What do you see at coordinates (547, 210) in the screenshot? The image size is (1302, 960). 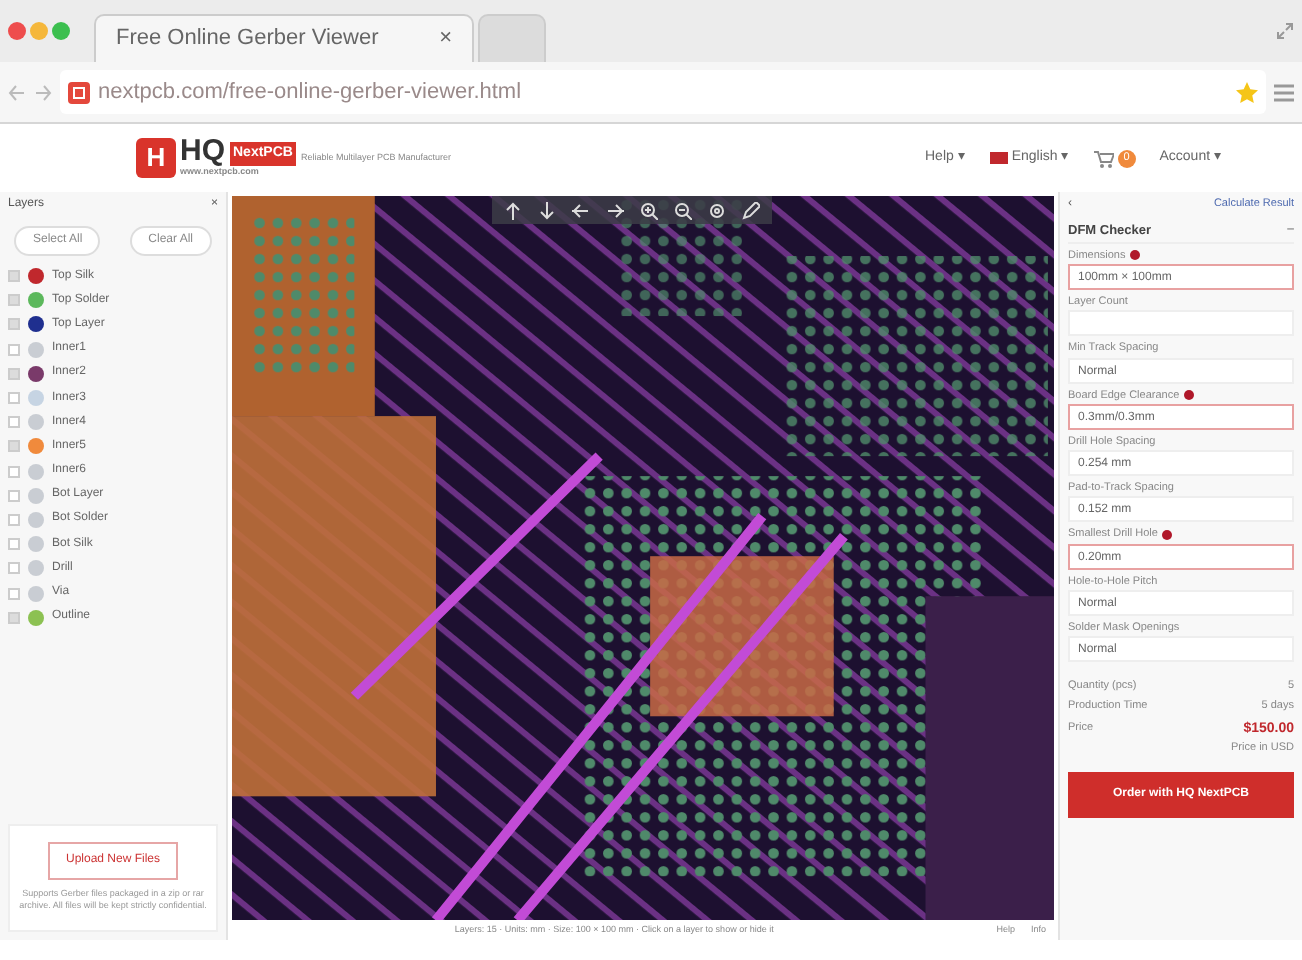 I see `pan-down-icon` at bounding box center [547, 210].